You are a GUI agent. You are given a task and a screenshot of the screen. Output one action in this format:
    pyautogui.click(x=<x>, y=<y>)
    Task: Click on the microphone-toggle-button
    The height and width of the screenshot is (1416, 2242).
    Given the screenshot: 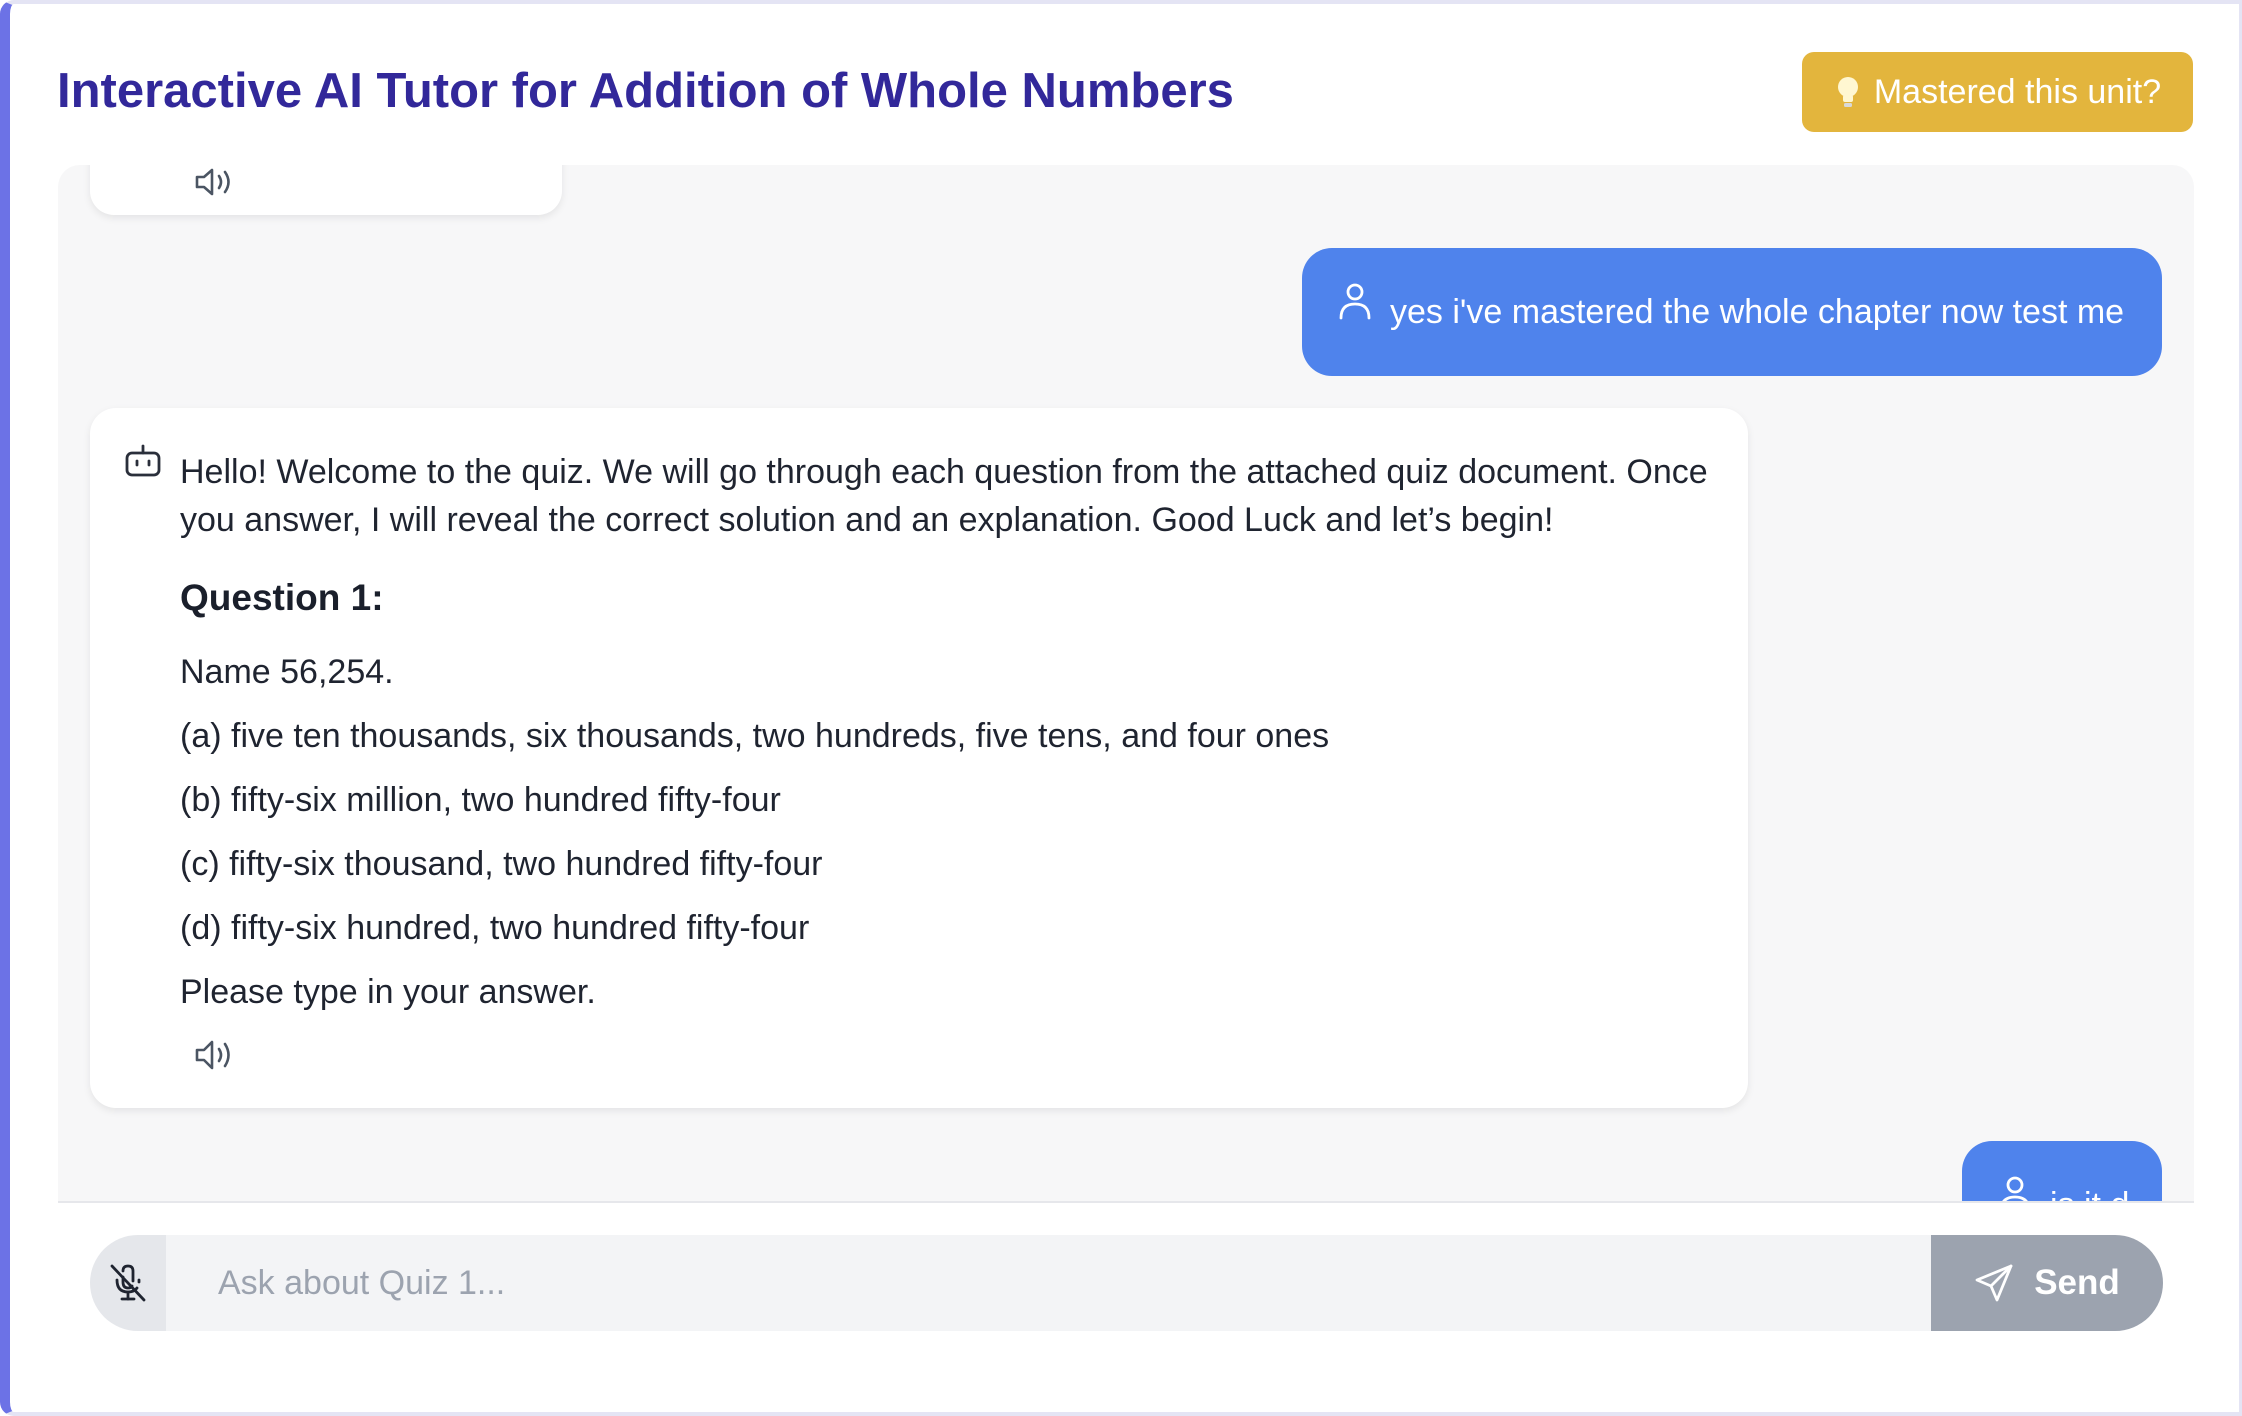 What is the action you would take?
    pyautogui.click(x=128, y=1283)
    